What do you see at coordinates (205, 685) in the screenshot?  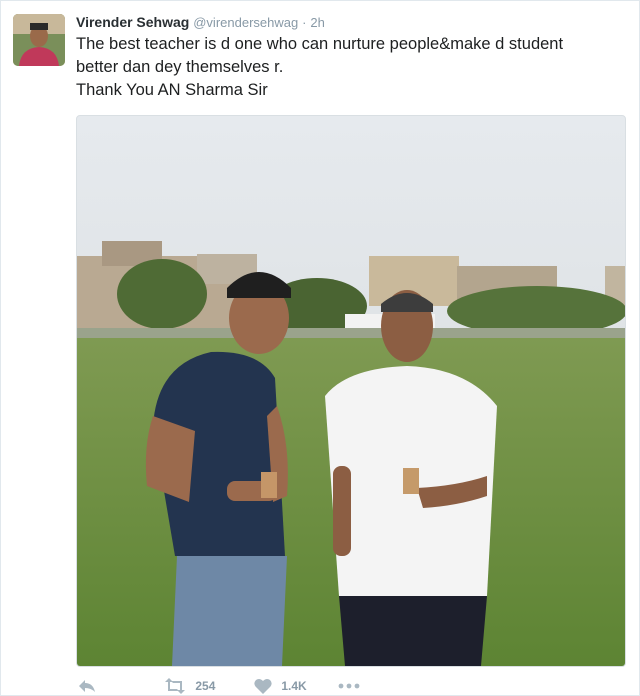 I see `retweet-count: 254` at bounding box center [205, 685].